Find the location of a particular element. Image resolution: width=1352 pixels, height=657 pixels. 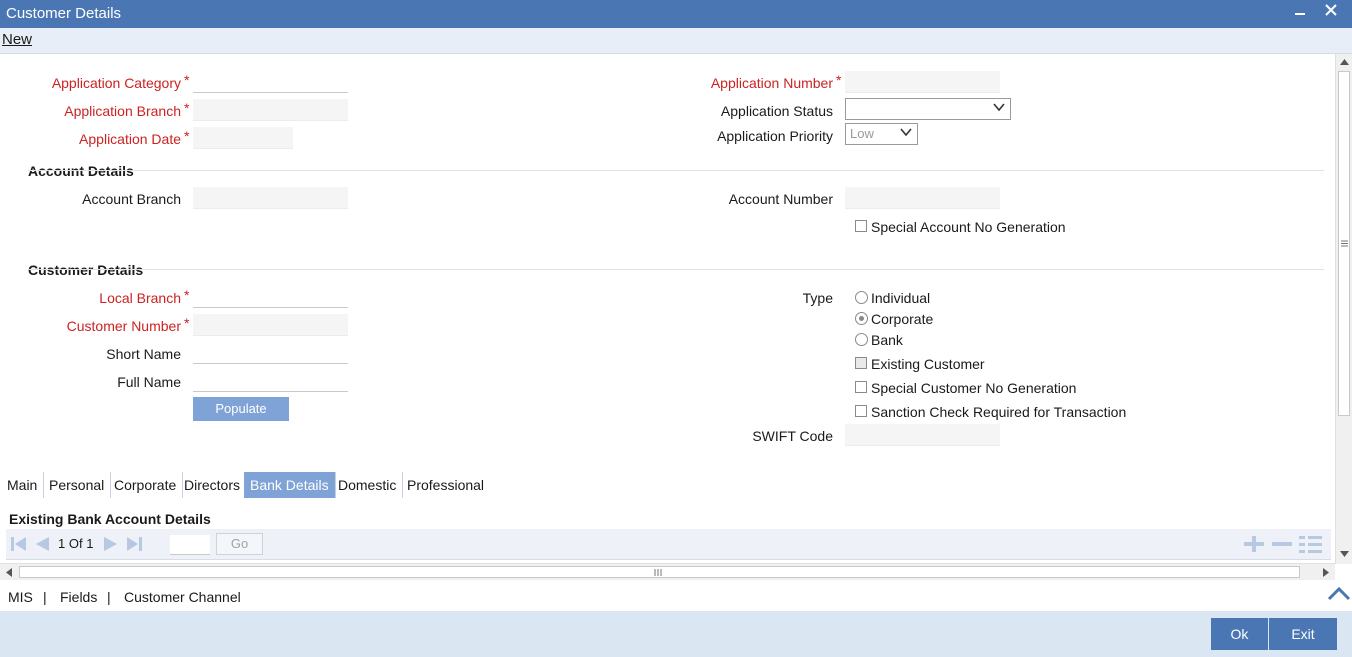

existing-customer-checkbox is located at coordinates (861, 363).